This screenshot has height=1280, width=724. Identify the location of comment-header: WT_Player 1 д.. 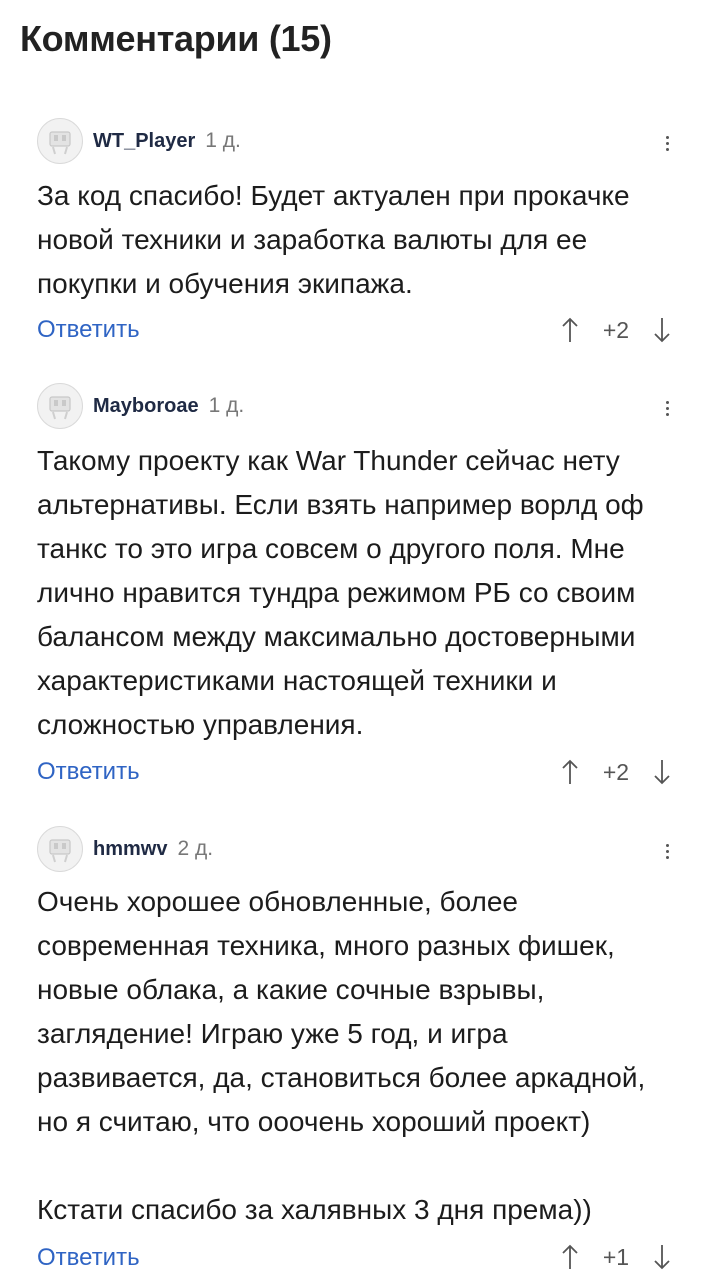
(139, 141).